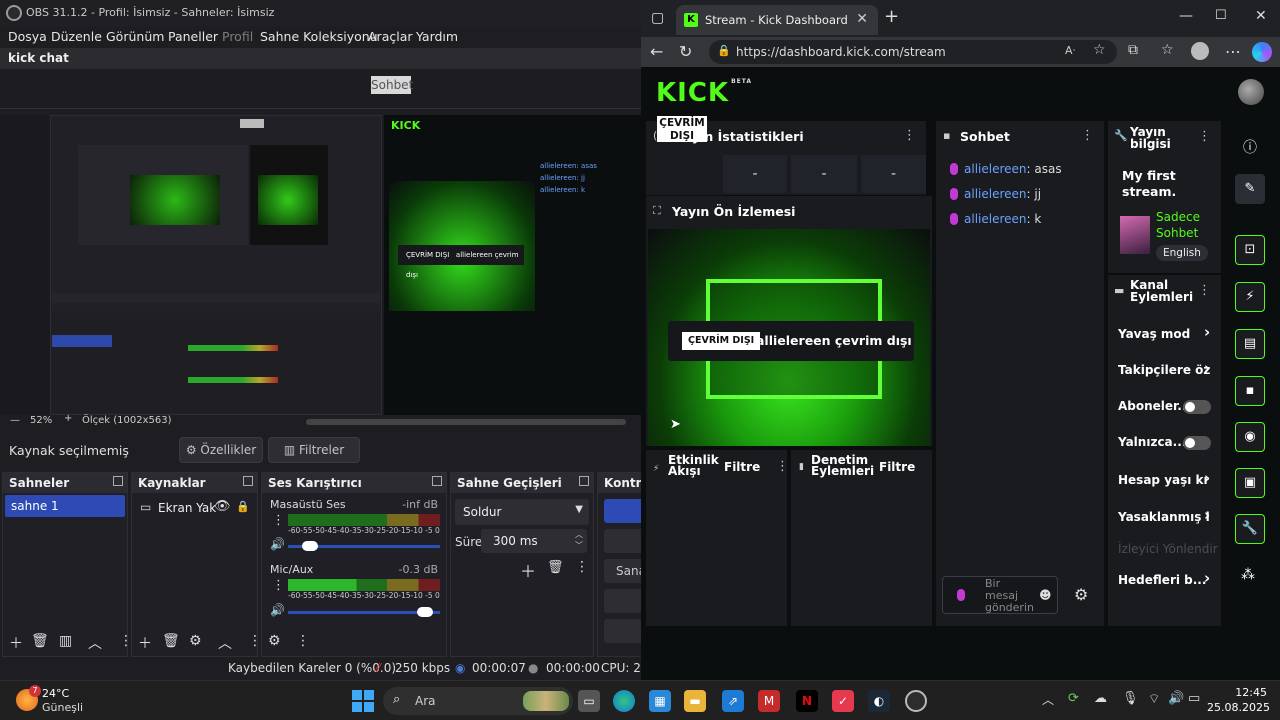 This screenshot has width=1280, height=720. Describe the element at coordinates (1154, 334) in the screenshot. I see `action-slow-mode: Yavaş mod` at that location.